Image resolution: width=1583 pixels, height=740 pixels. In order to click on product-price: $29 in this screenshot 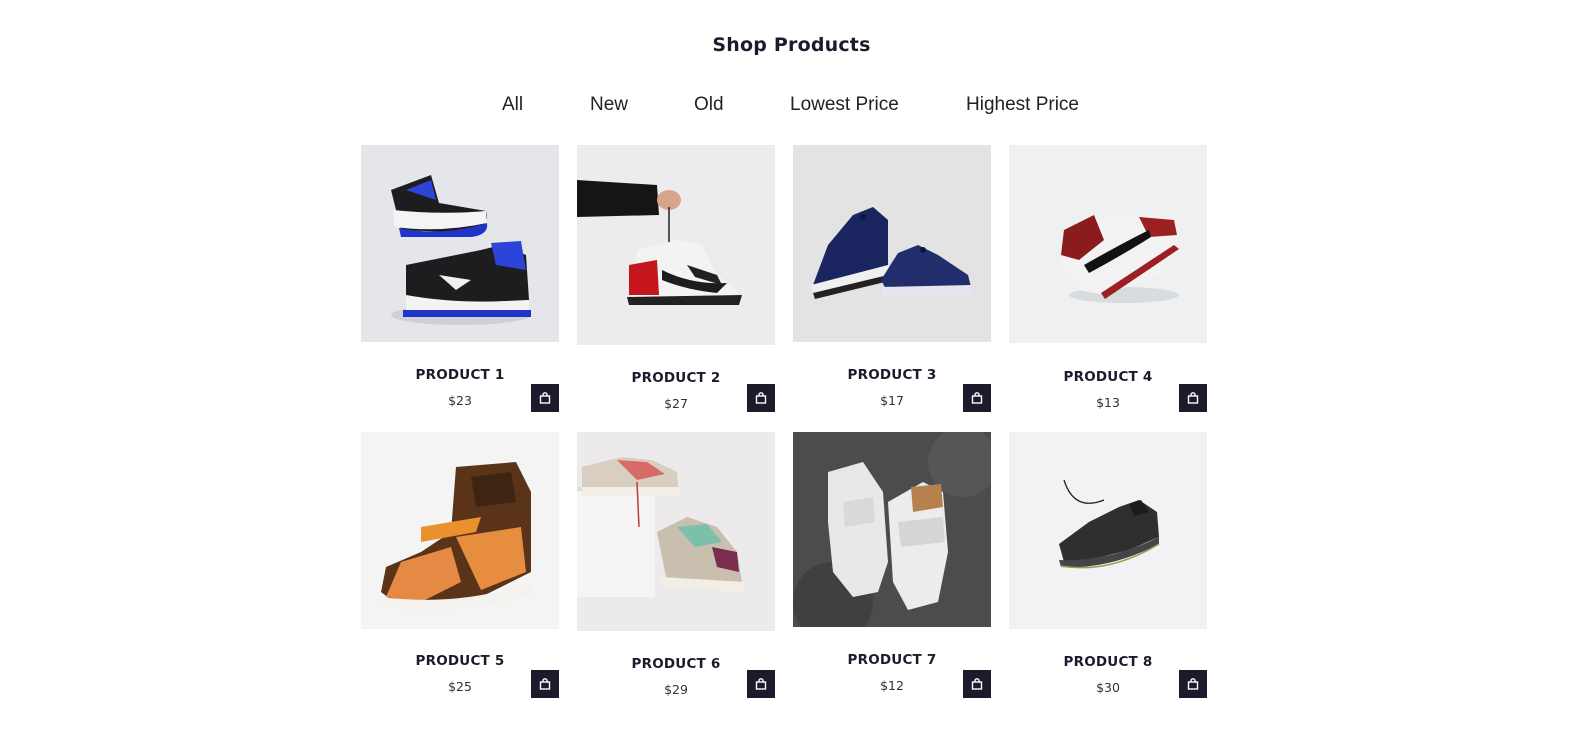, I will do `click(676, 689)`.